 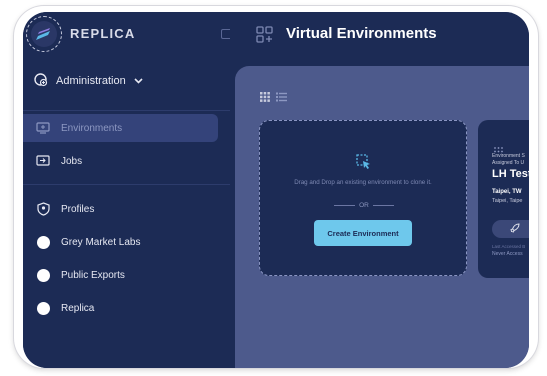 What do you see at coordinates (120, 209) in the screenshot?
I see `sidebar-item-profiles: Profiles` at bounding box center [120, 209].